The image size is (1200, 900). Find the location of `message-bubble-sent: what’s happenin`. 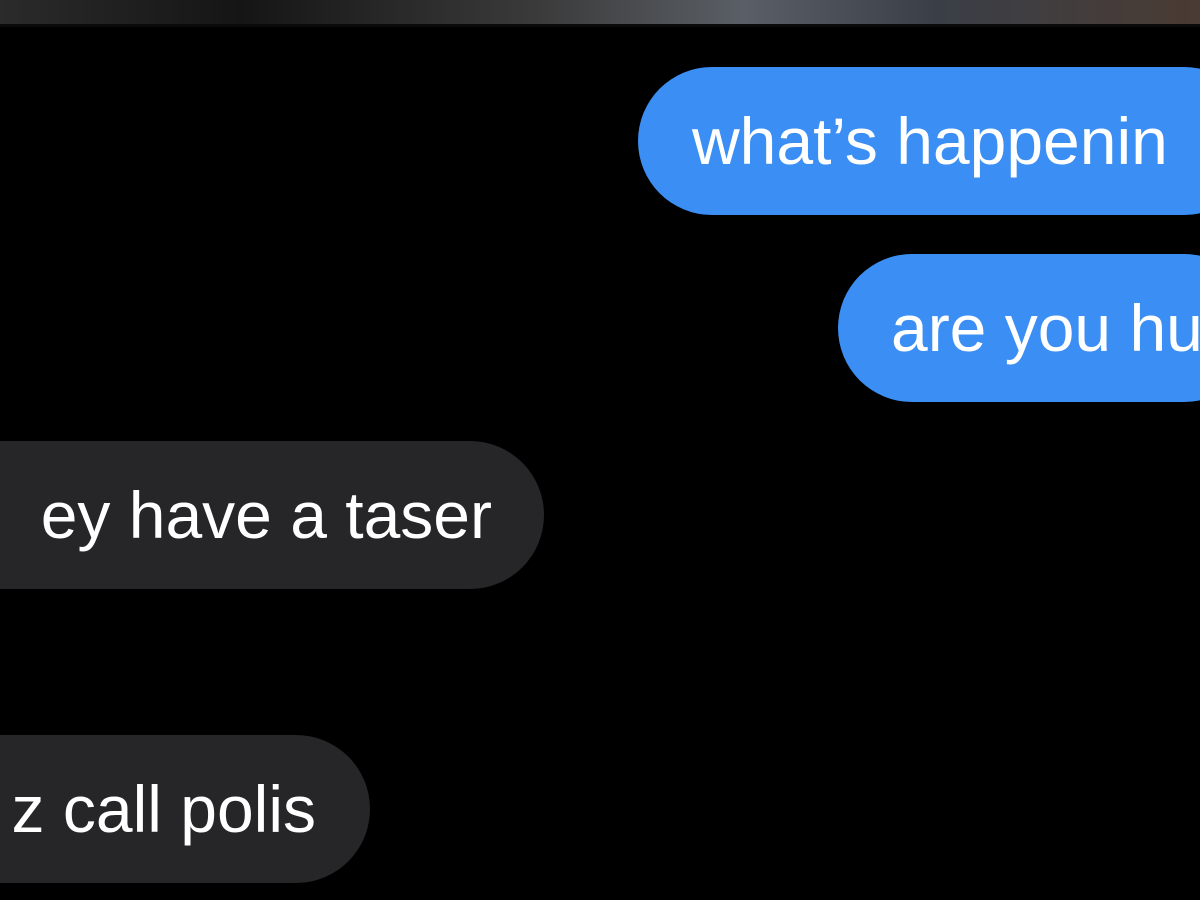

message-bubble-sent: what’s happenin is located at coordinates (919, 141).